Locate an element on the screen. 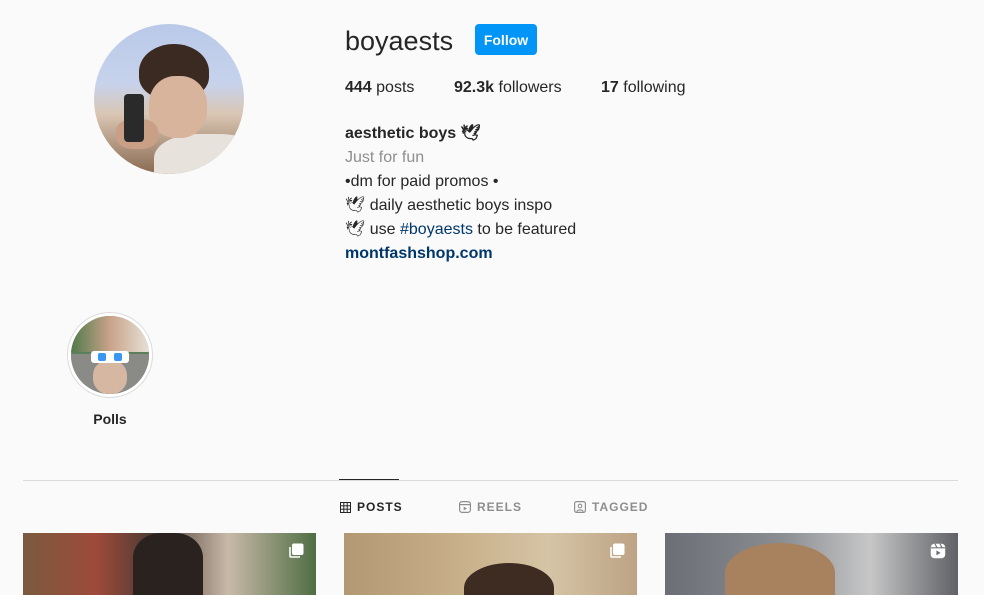 Image resolution: width=984 pixels, height=595 pixels. profile-username: boyaests is located at coordinates (399, 41).